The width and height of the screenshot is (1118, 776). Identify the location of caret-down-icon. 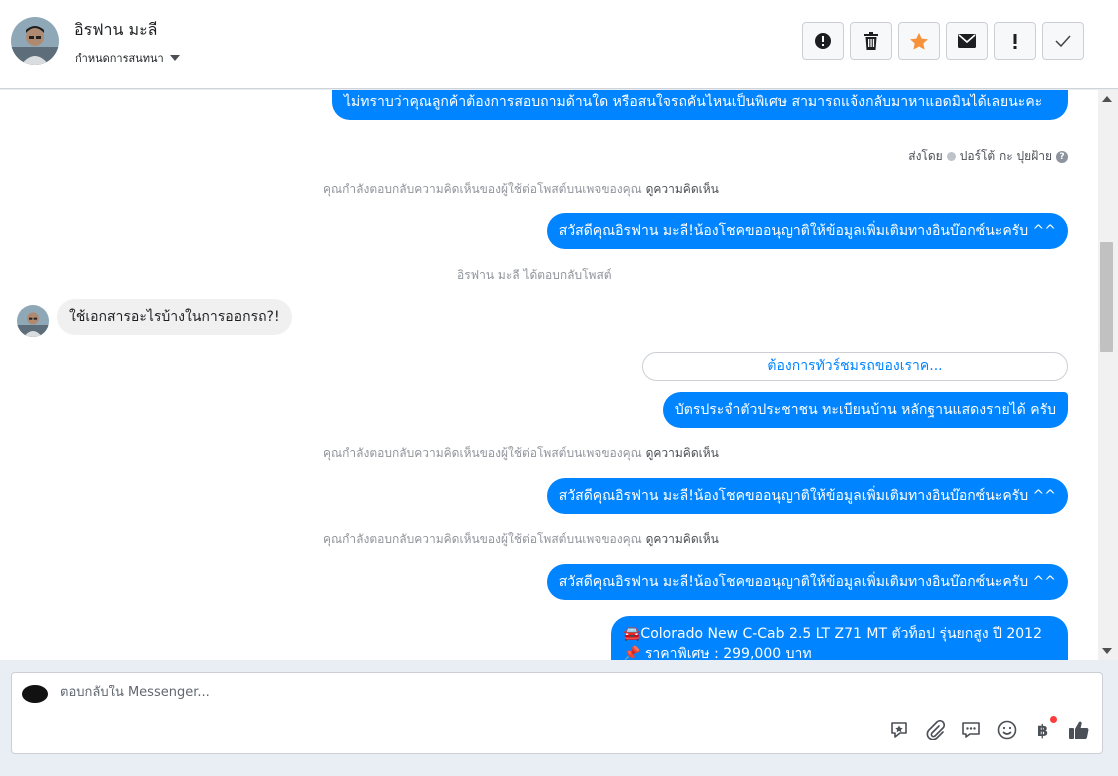
(174, 58).